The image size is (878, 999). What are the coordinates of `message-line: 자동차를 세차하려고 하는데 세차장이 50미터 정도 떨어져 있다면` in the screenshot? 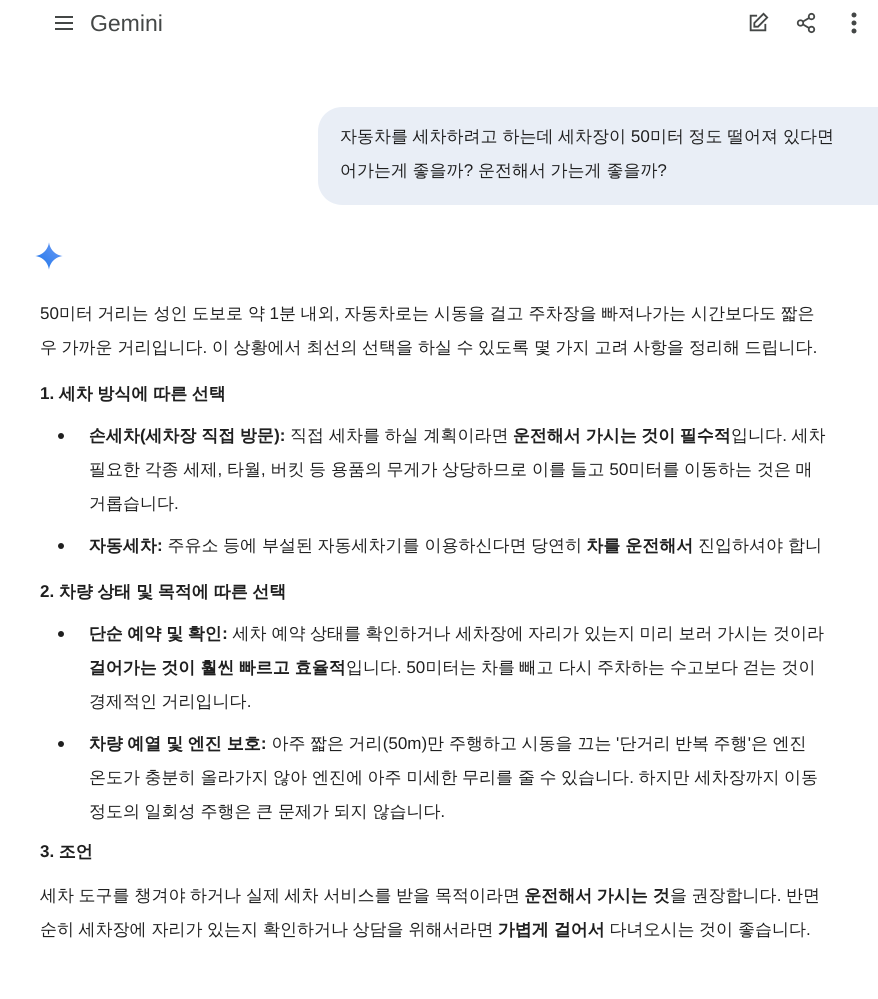 It's located at (587, 137).